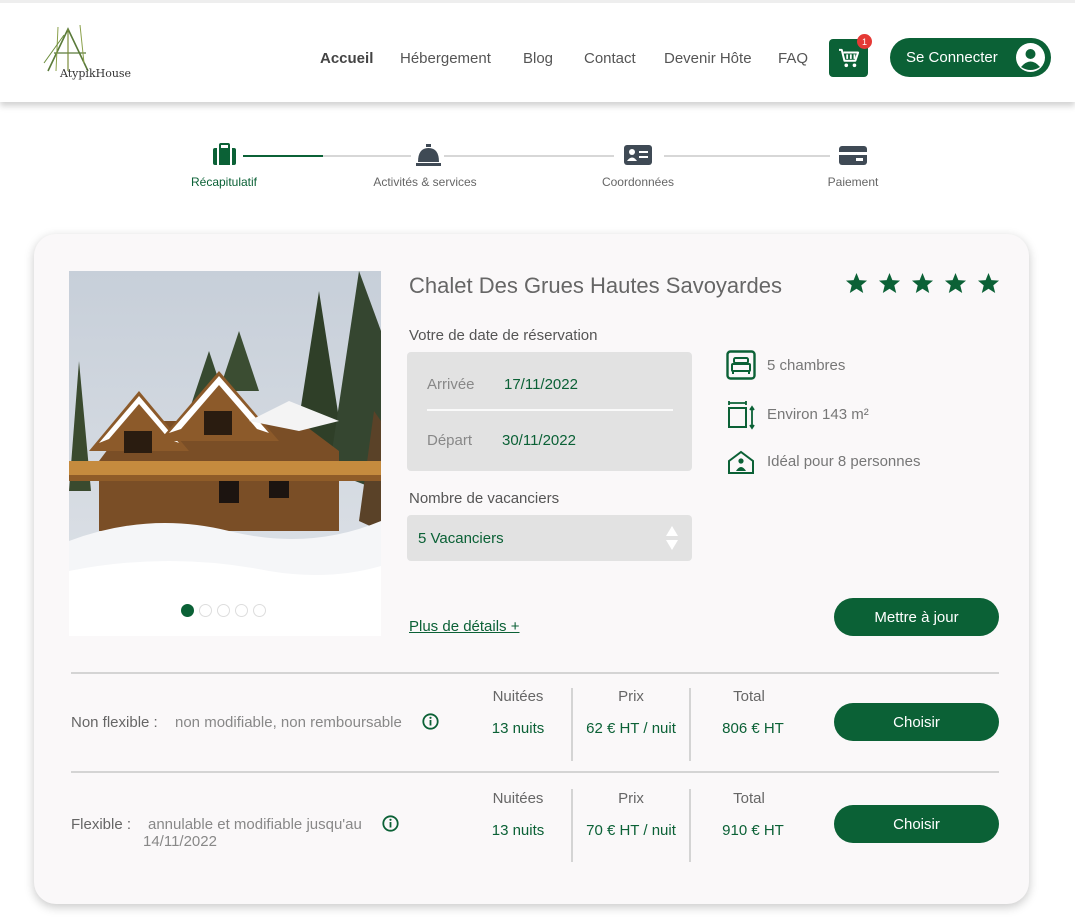 The image size is (1075, 917). Describe the element at coordinates (101, 824) in the screenshot. I see `rate-name-flex: Flexible :` at that location.